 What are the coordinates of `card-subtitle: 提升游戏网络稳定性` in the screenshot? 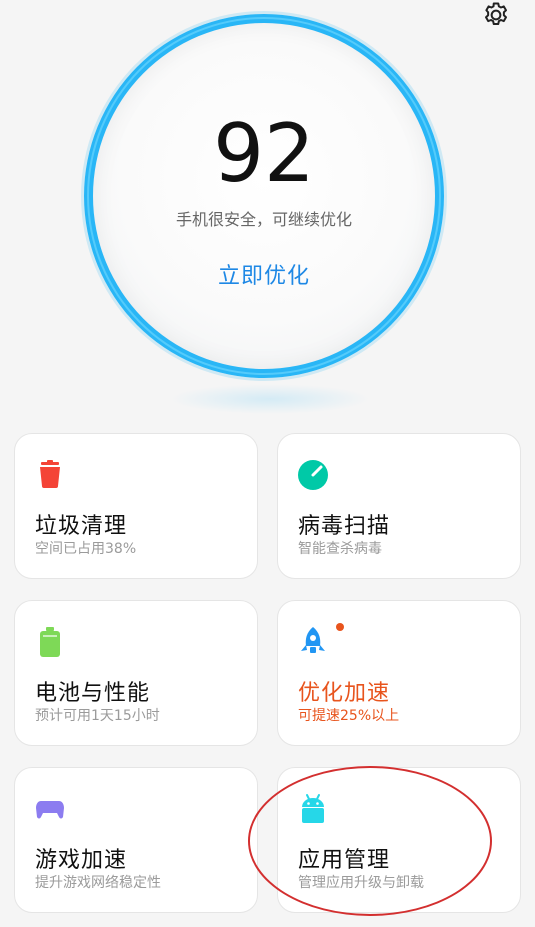 It's located at (98, 883).